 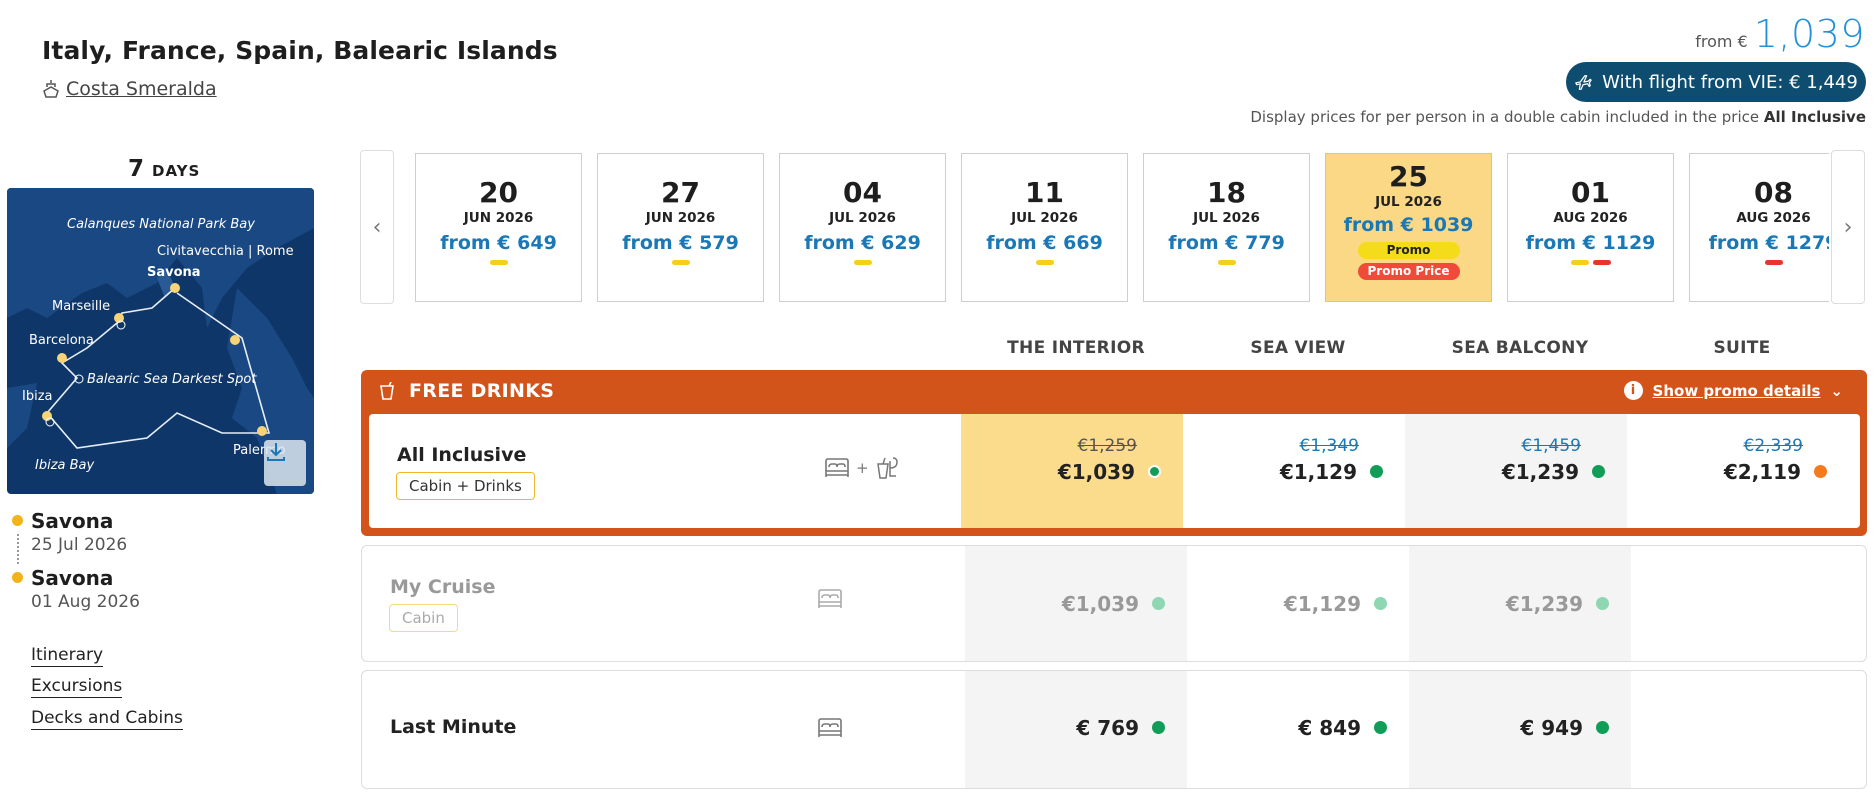 What do you see at coordinates (51, 89) in the screenshot?
I see `ship-icon` at bounding box center [51, 89].